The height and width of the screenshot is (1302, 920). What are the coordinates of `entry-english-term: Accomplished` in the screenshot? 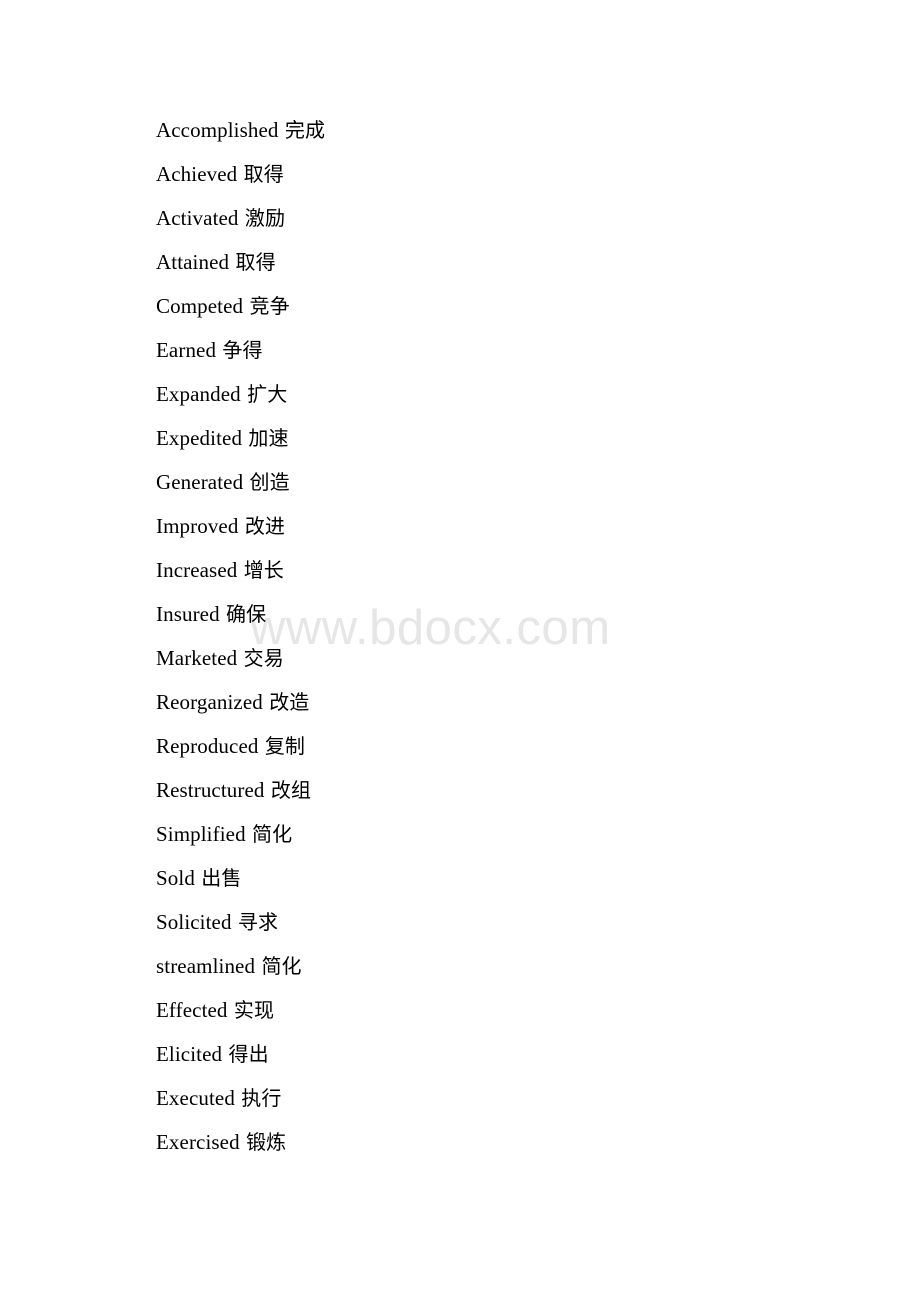 It's located at (217, 130).